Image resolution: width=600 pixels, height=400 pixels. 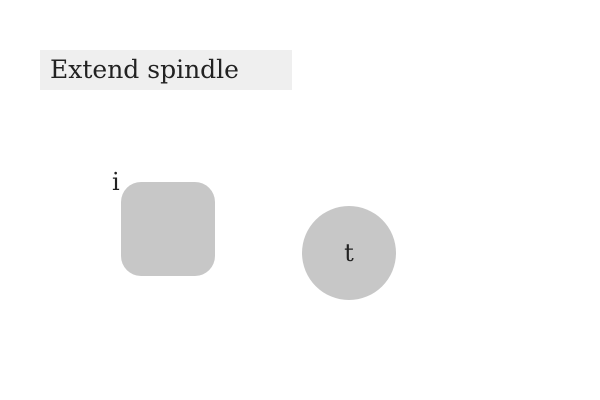 I want to click on circle-label: t, so click(x=349, y=253).